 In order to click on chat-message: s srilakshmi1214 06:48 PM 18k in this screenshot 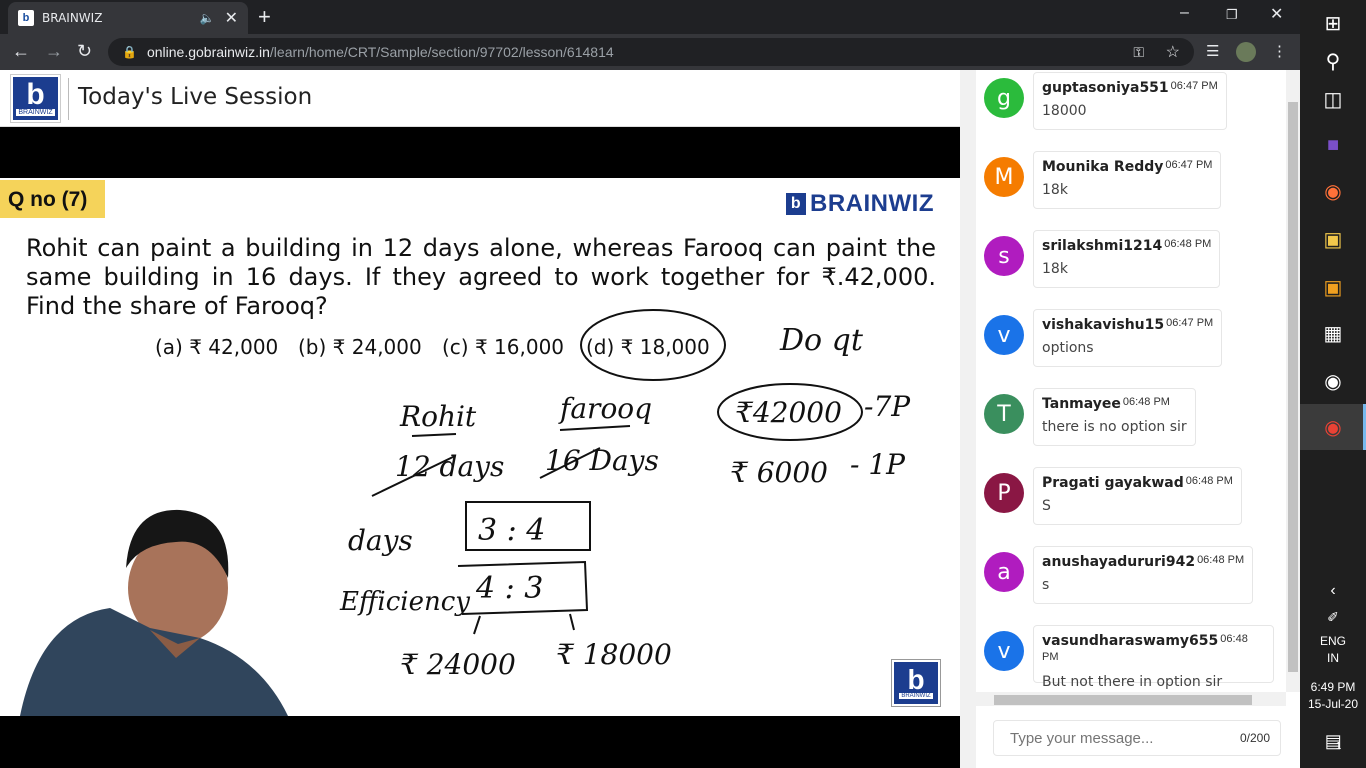, I will do `click(1129, 264)`.